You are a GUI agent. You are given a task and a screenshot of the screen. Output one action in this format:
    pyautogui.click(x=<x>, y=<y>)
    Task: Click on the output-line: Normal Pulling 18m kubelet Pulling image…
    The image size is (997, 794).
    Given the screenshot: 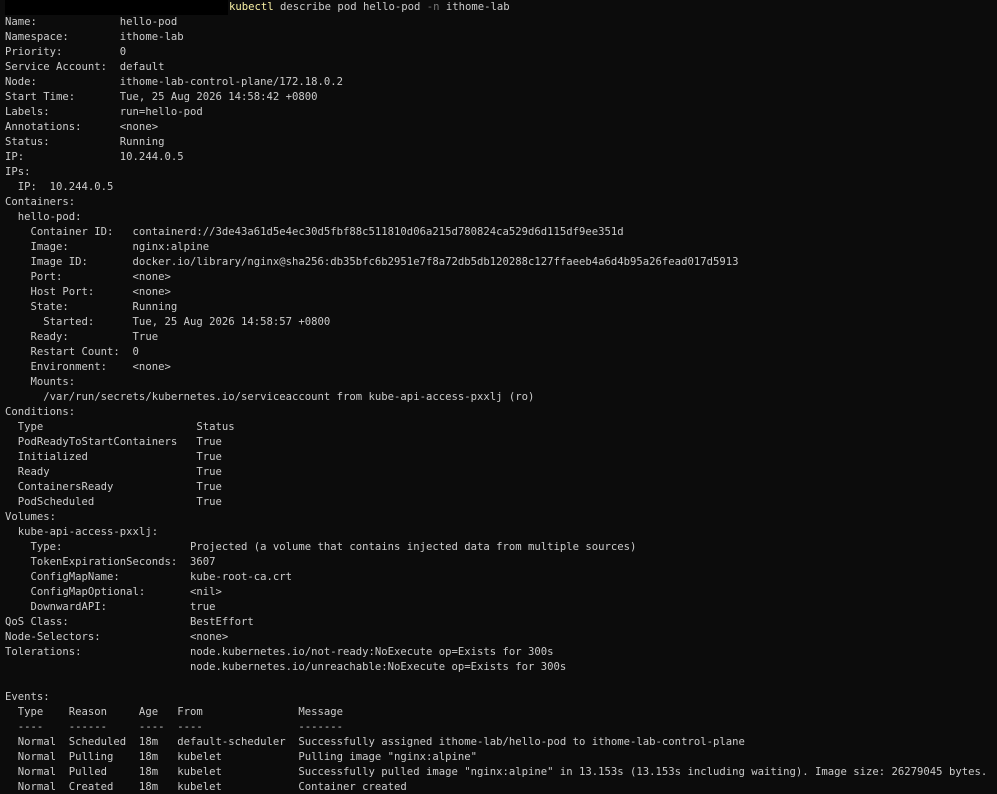 What is the action you would take?
    pyautogui.click(x=241, y=757)
    